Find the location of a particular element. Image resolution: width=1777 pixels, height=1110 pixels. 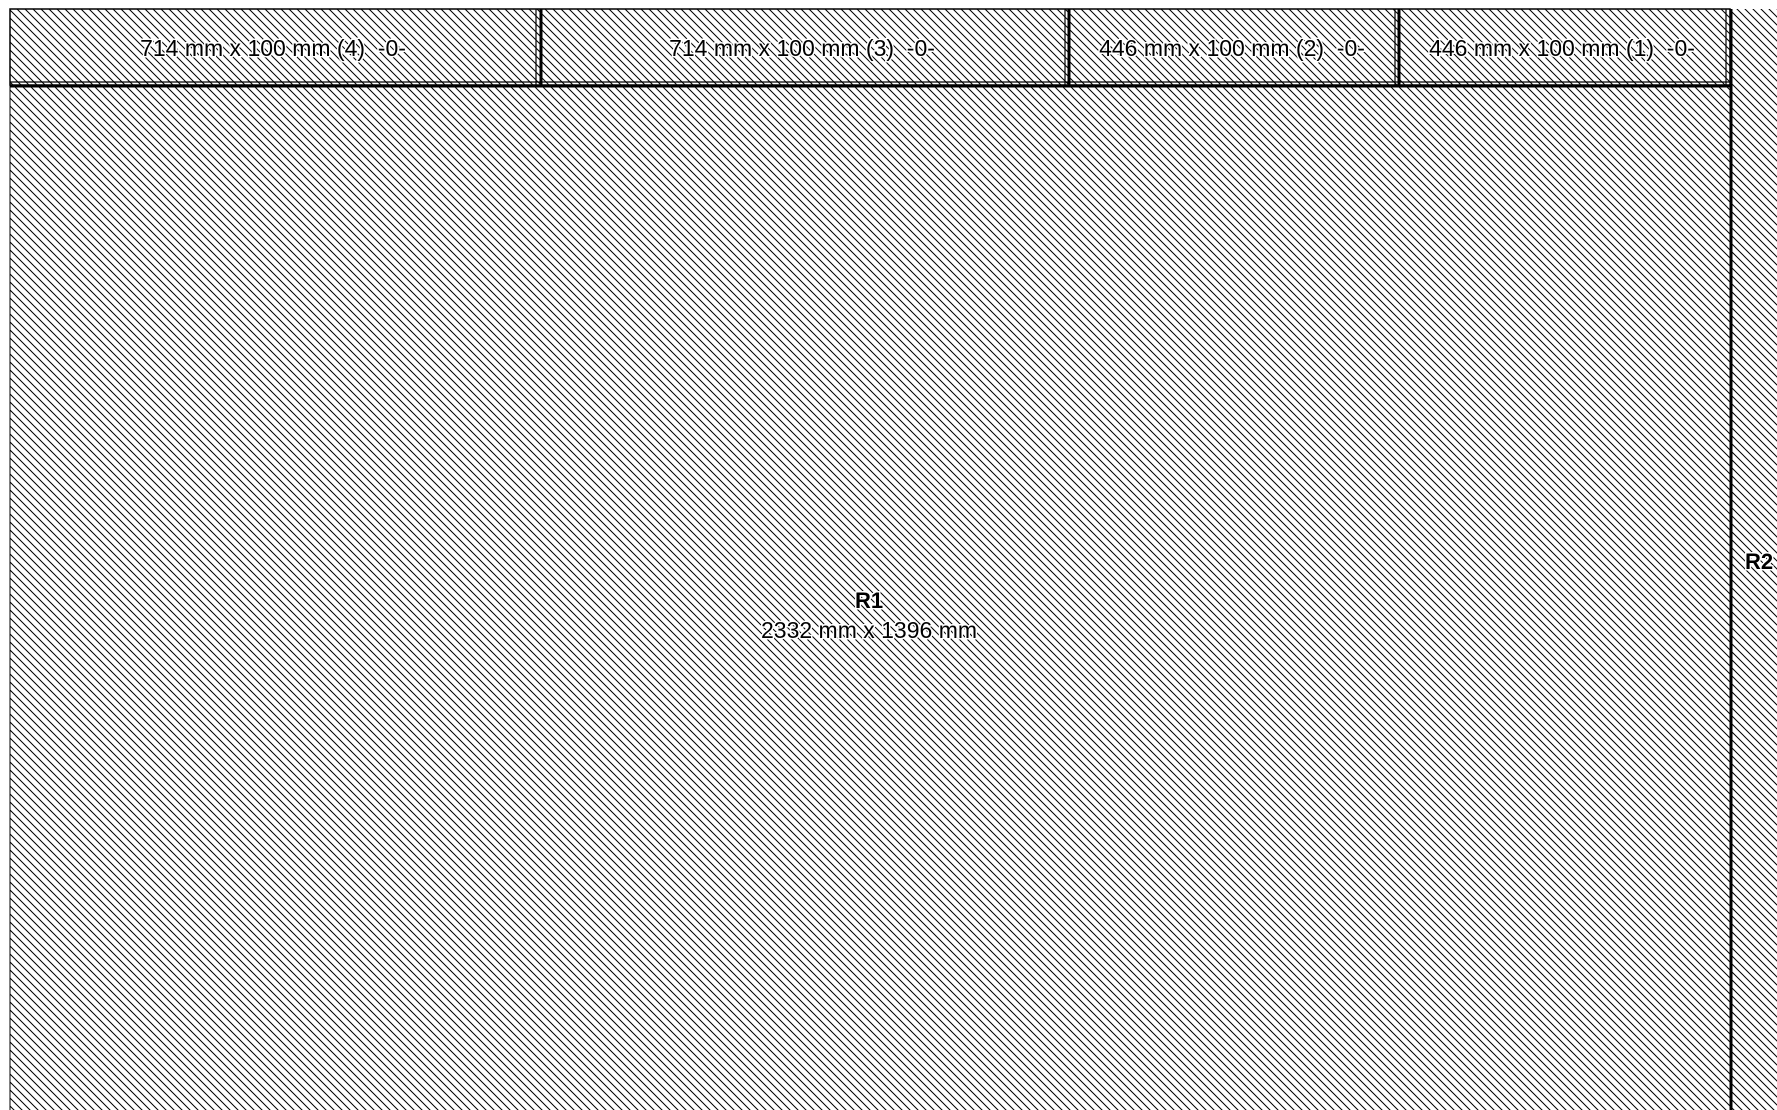

strip-label-2: 446 mm x 100 mm (2) -0- is located at coordinates (1232, 48).